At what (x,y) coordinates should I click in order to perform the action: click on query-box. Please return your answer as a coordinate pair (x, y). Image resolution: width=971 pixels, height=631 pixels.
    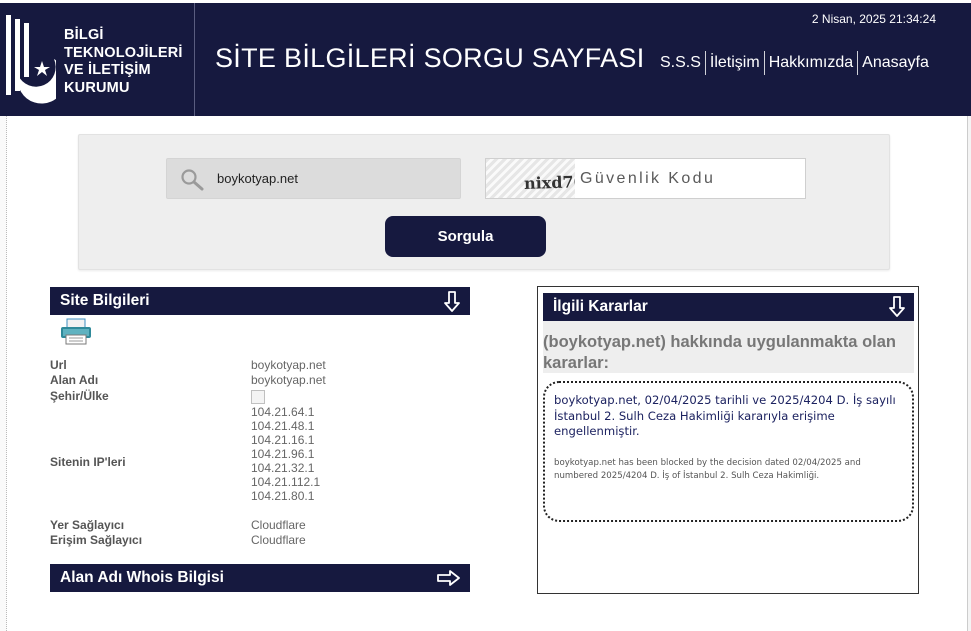
    Looking at the image, I should click on (313, 178).